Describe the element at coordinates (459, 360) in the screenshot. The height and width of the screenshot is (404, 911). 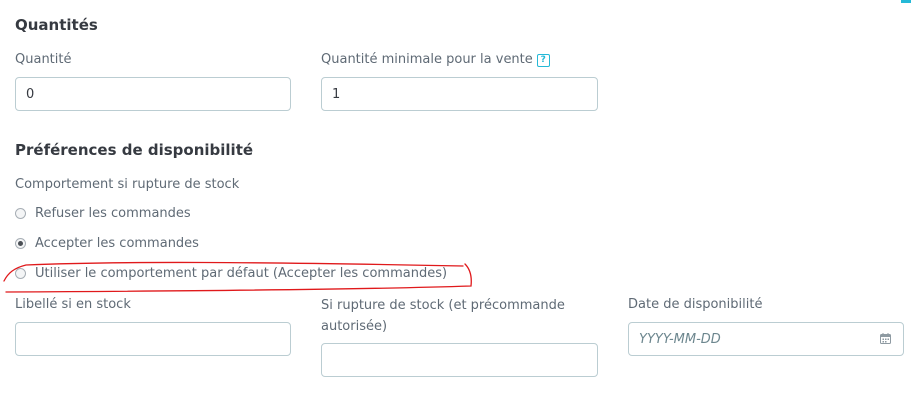
I see `out-of-stock-input` at that location.